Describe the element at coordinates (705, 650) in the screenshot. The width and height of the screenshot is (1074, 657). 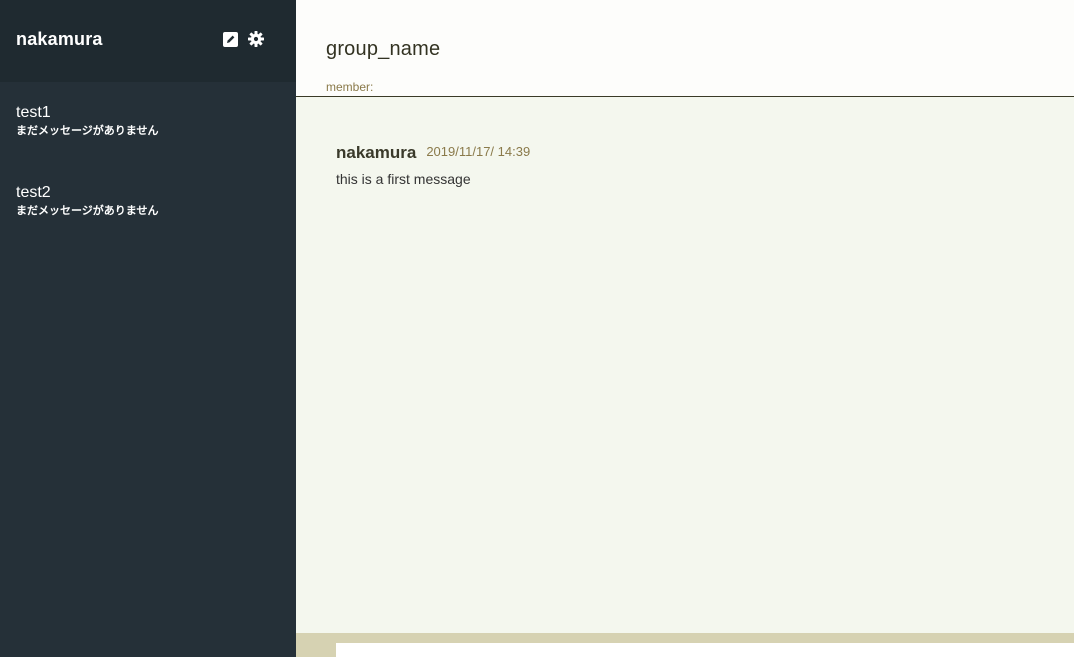
I see `message-input` at that location.